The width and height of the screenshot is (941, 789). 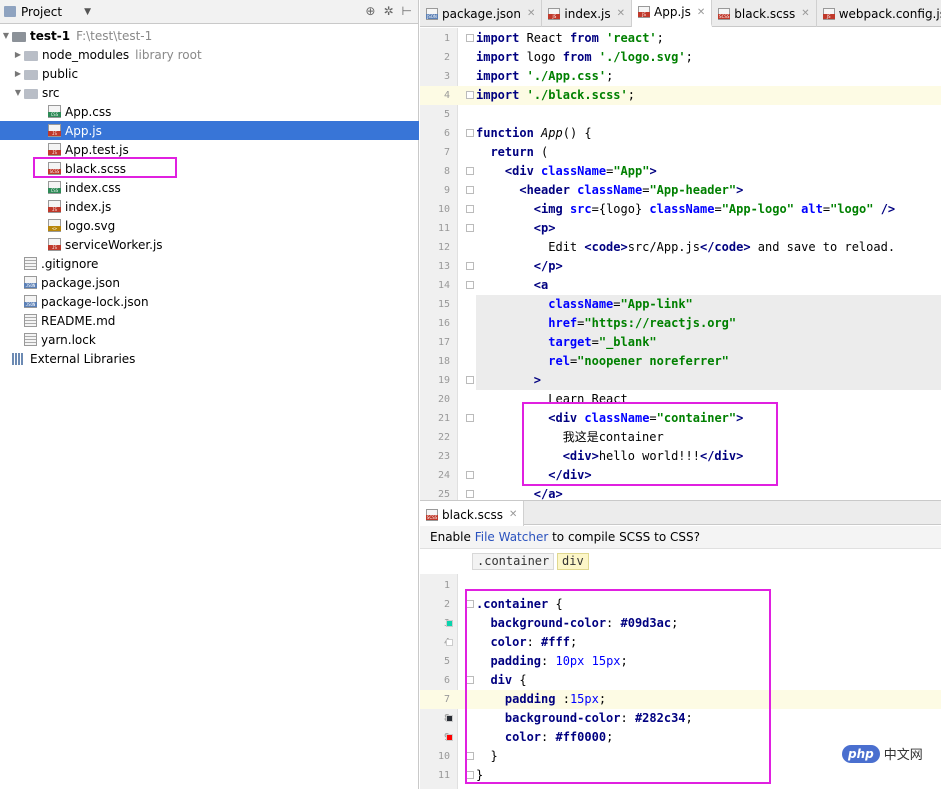 What do you see at coordinates (602, 342) in the screenshot?
I see `code-text: target="_blank"` at bounding box center [602, 342].